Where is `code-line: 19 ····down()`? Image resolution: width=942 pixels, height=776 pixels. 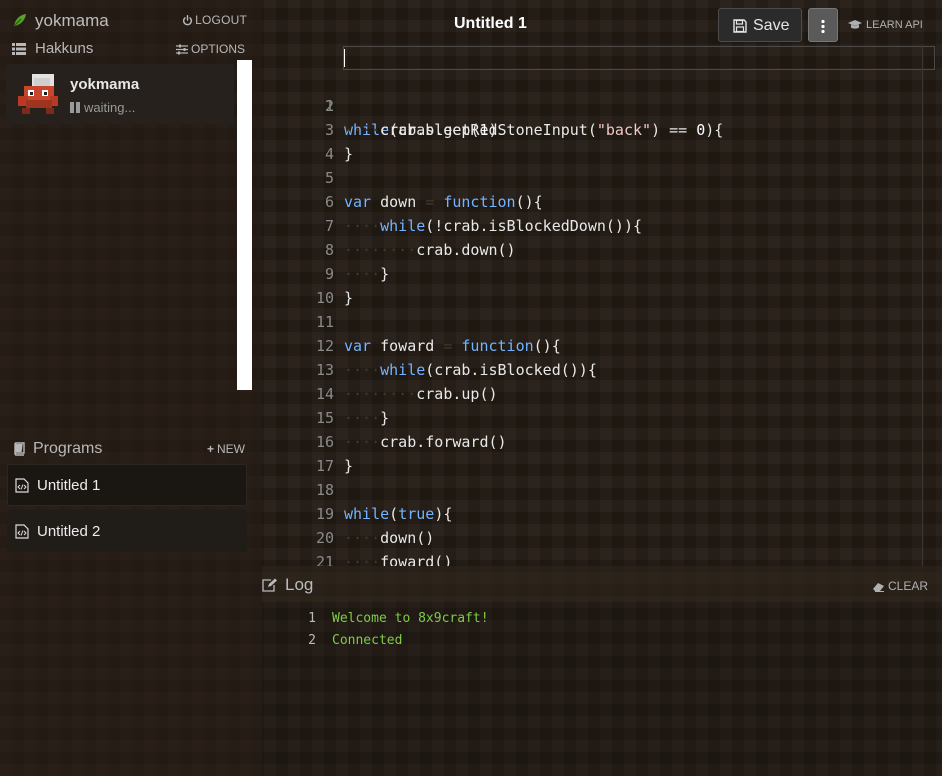 code-line: 19 ····down() is located at coordinates (602, 512).